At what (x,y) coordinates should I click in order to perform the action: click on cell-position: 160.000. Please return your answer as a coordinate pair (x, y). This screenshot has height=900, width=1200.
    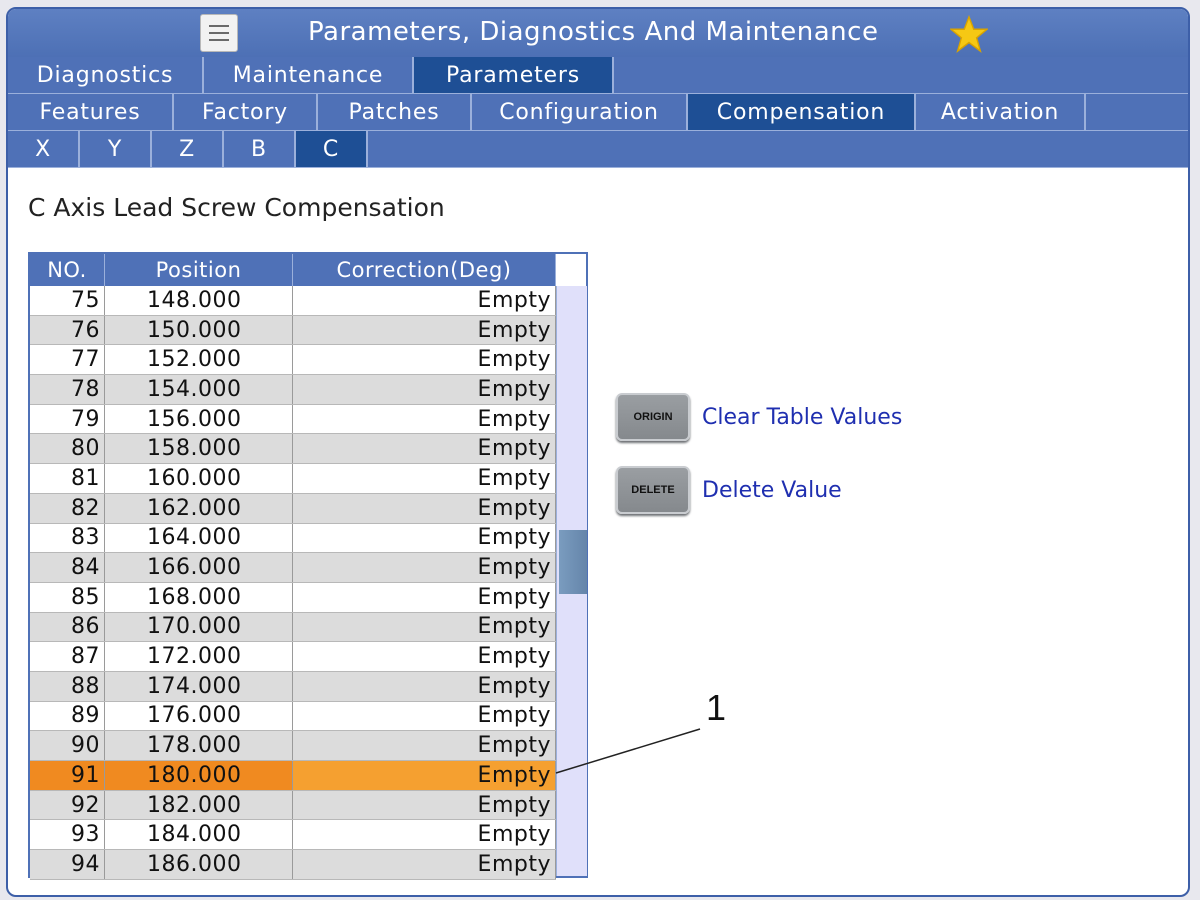
    Looking at the image, I should click on (199, 478).